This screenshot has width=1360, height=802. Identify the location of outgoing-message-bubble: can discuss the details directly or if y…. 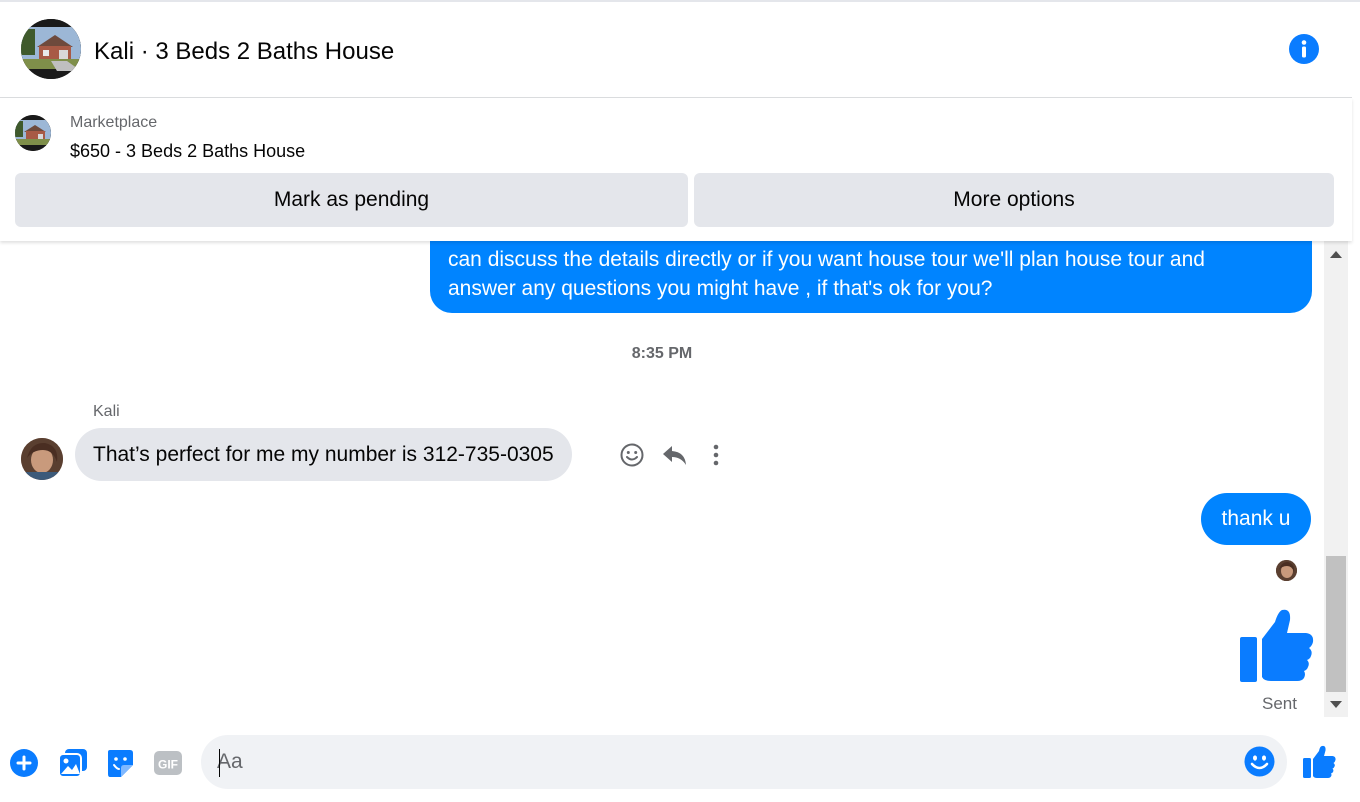
(871, 277).